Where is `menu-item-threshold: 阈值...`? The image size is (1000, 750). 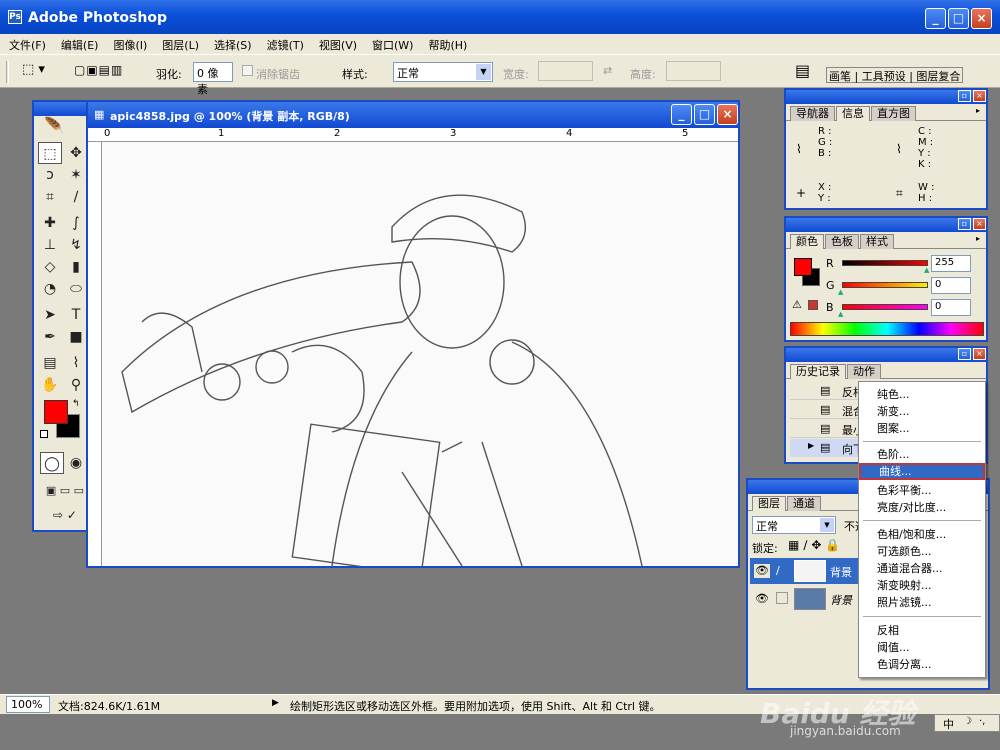 menu-item-threshold: 阈值... is located at coordinates (922, 647).